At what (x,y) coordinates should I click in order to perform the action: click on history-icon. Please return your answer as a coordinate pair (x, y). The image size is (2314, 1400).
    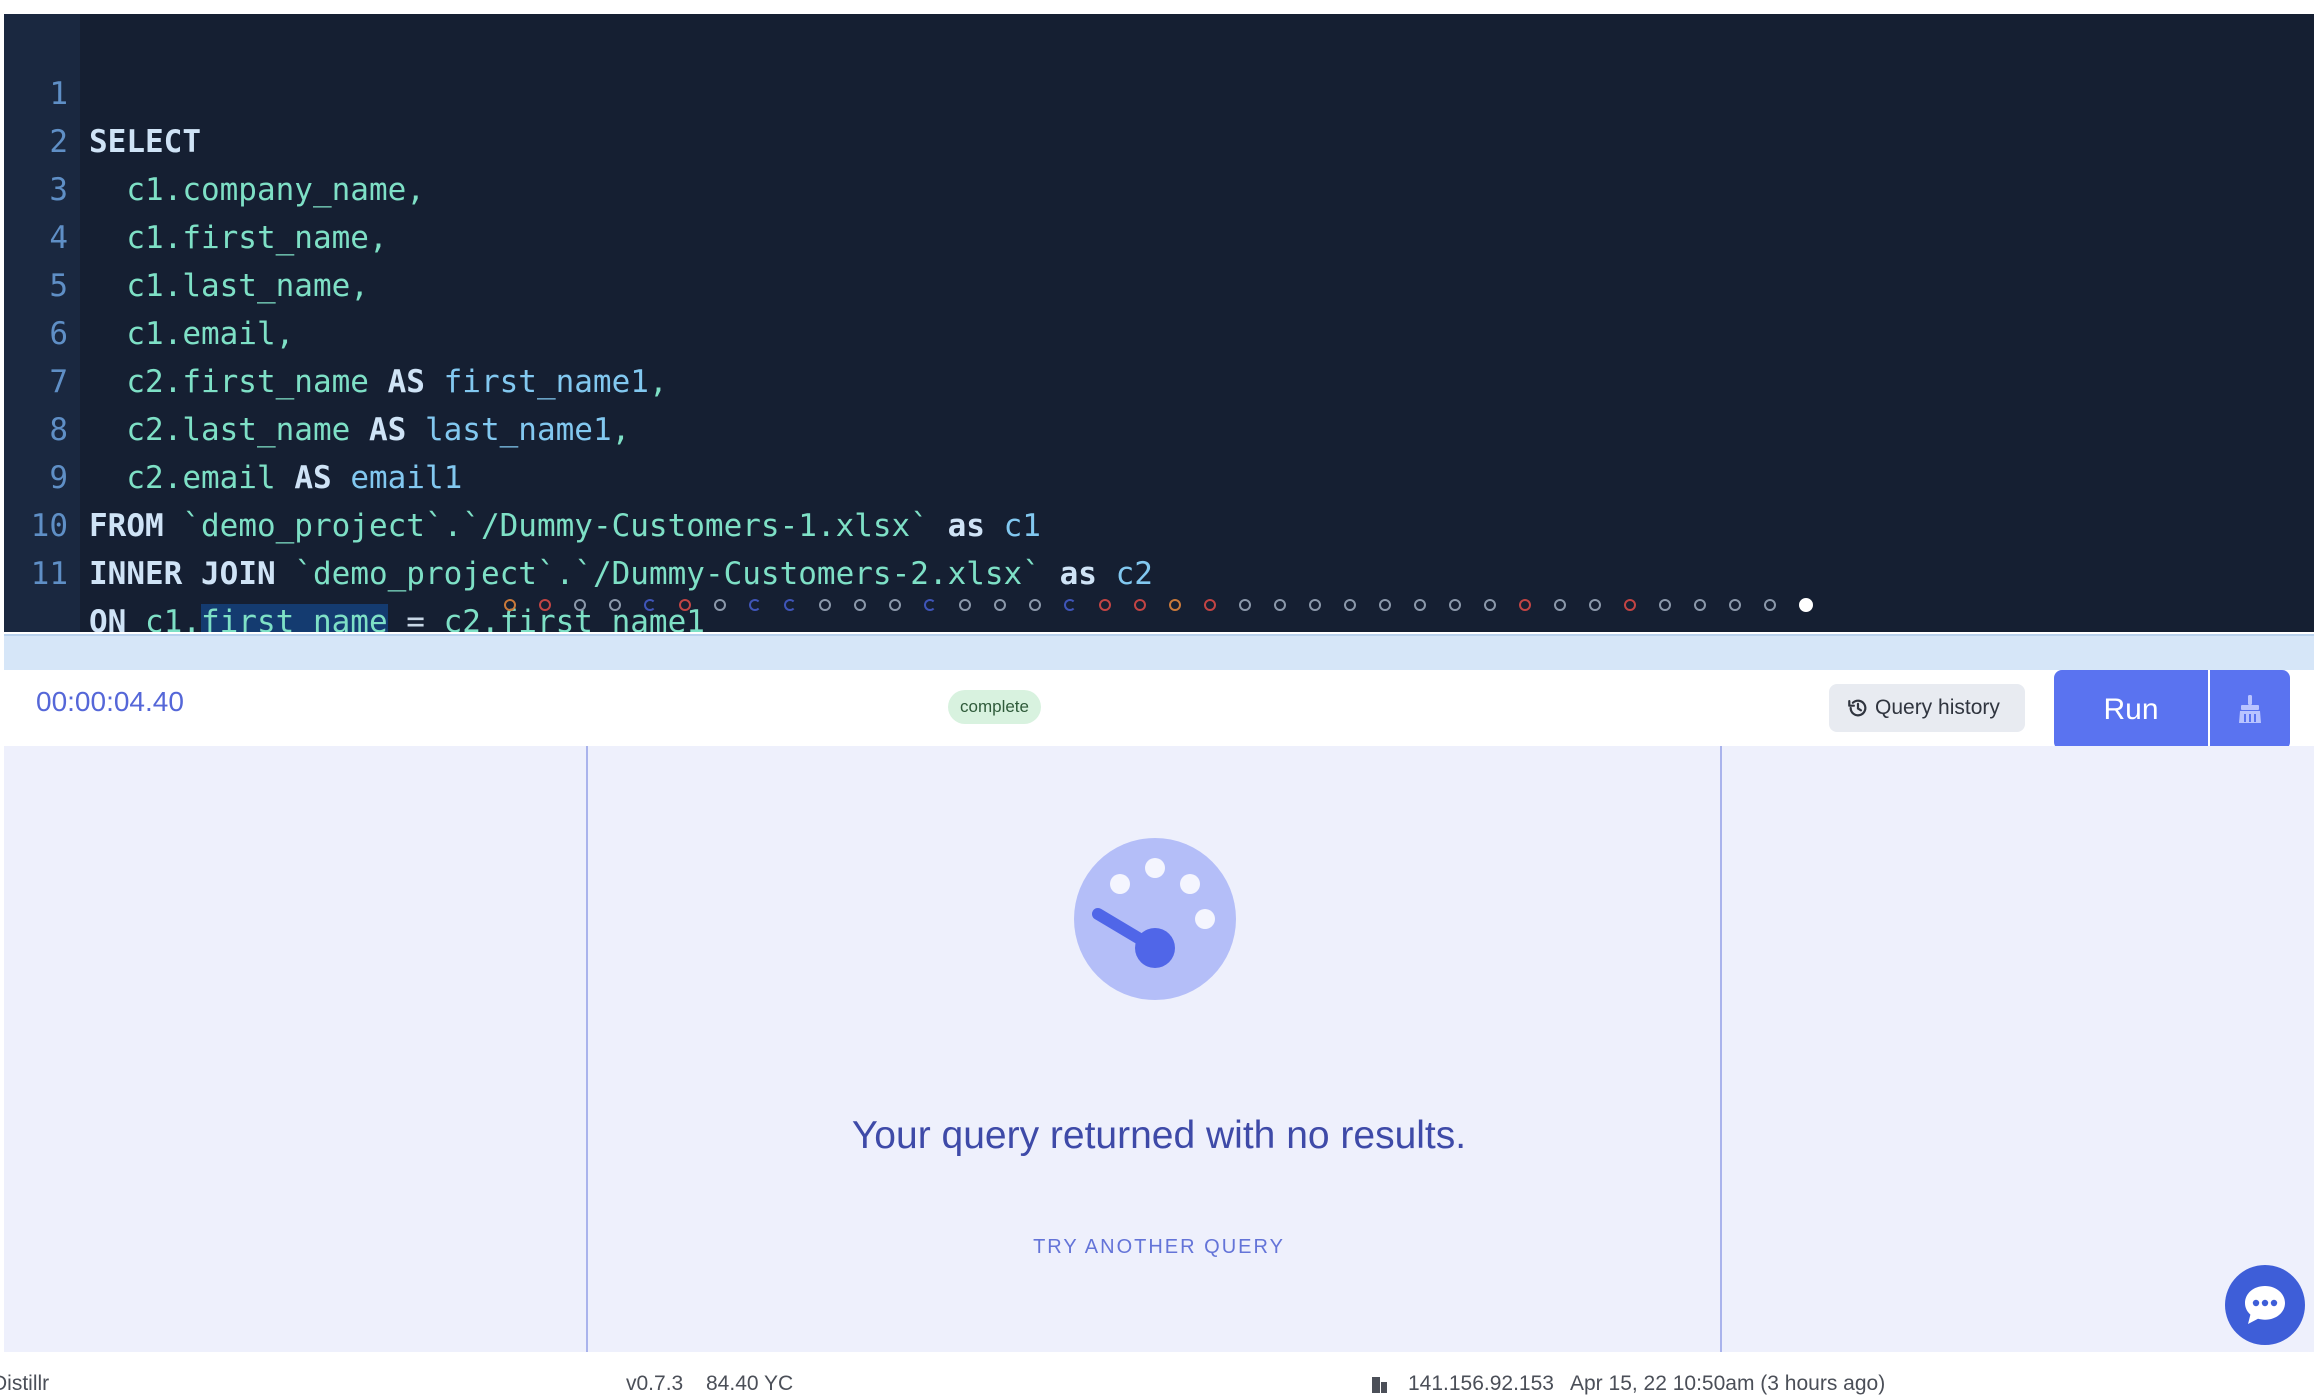
    Looking at the image, I should click on (1857, 708).